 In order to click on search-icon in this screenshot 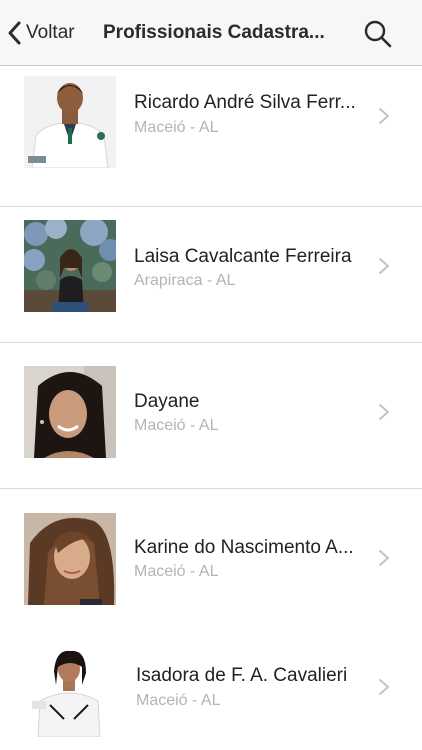, I will do `click(378, 34)`.